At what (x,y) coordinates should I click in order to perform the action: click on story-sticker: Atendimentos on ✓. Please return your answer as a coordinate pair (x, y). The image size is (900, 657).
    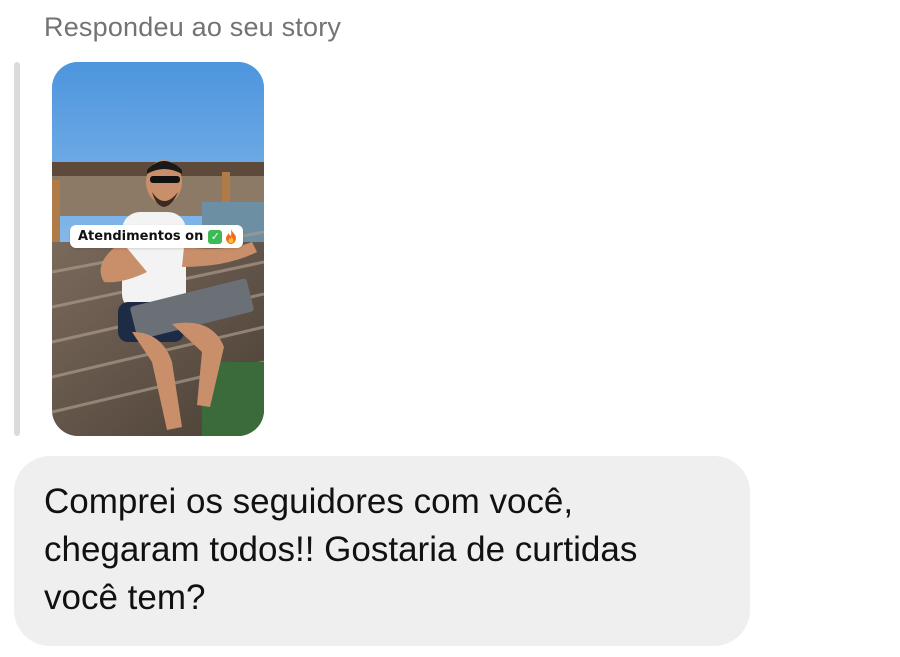
    Looking at the image, I should click on (157, 236).